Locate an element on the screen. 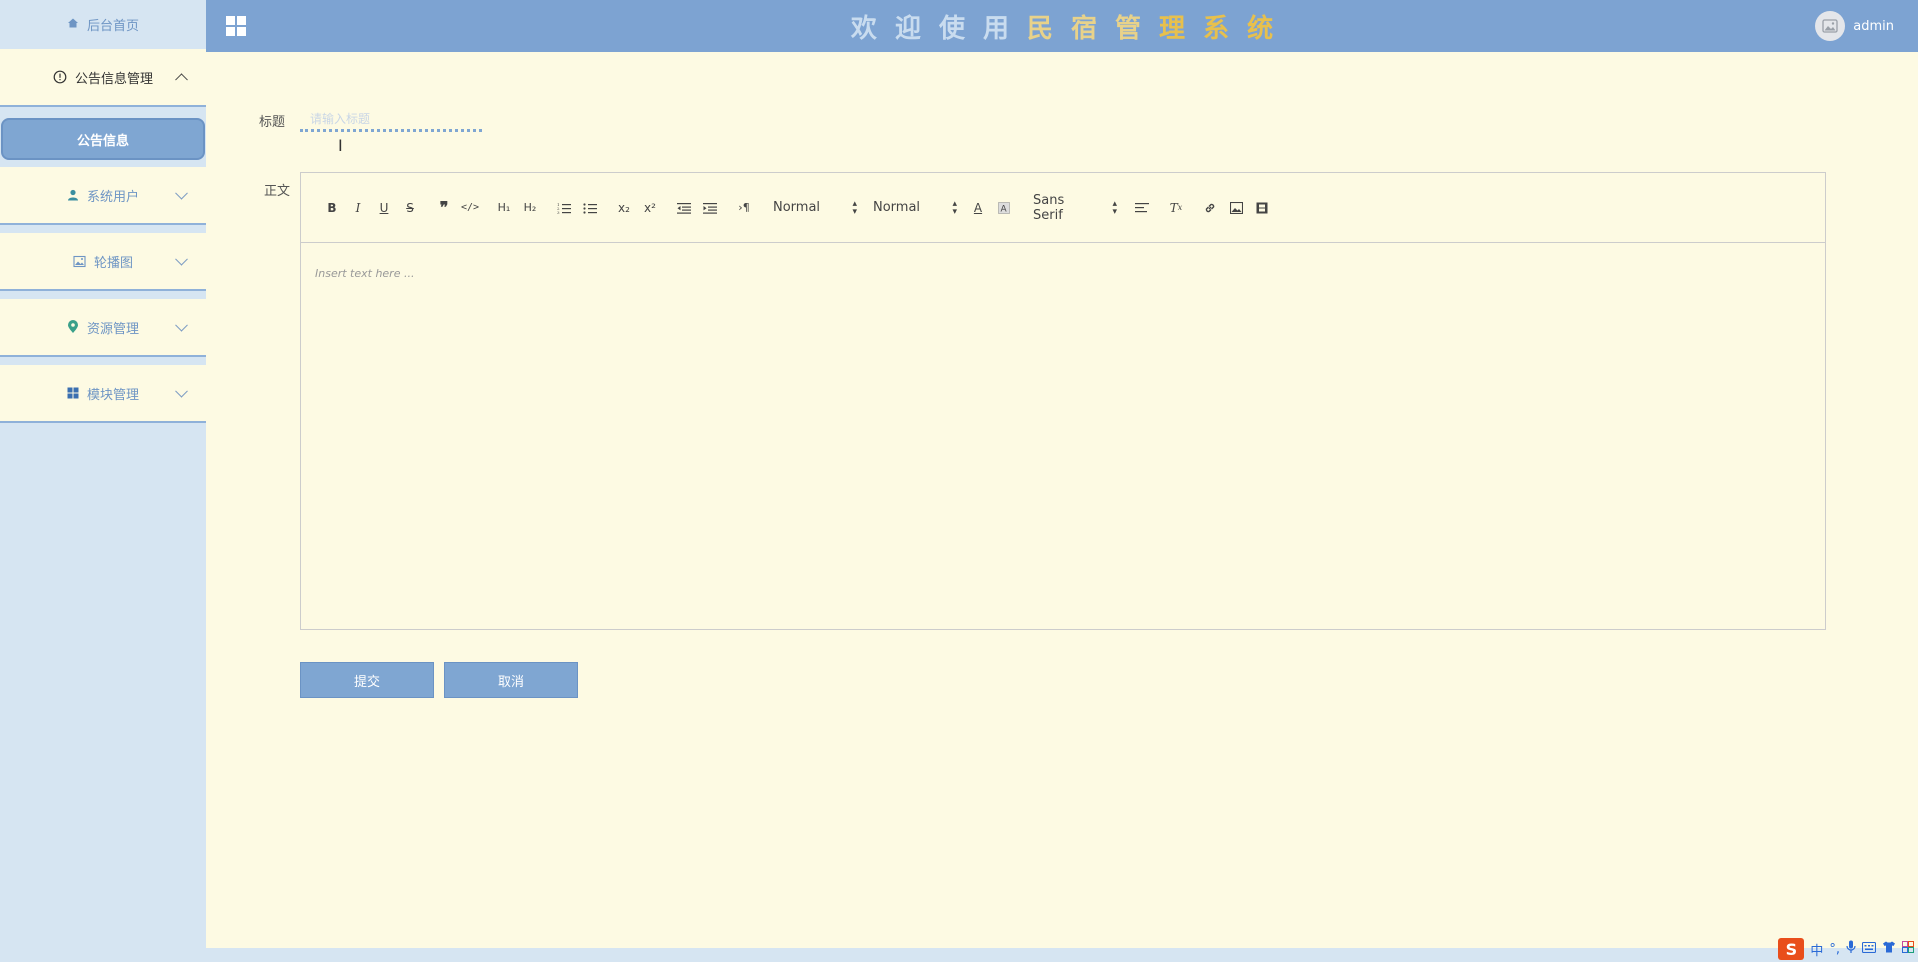 This screenshot has width=1918, height=962. link-icon is located at coordinates (1210, 208).